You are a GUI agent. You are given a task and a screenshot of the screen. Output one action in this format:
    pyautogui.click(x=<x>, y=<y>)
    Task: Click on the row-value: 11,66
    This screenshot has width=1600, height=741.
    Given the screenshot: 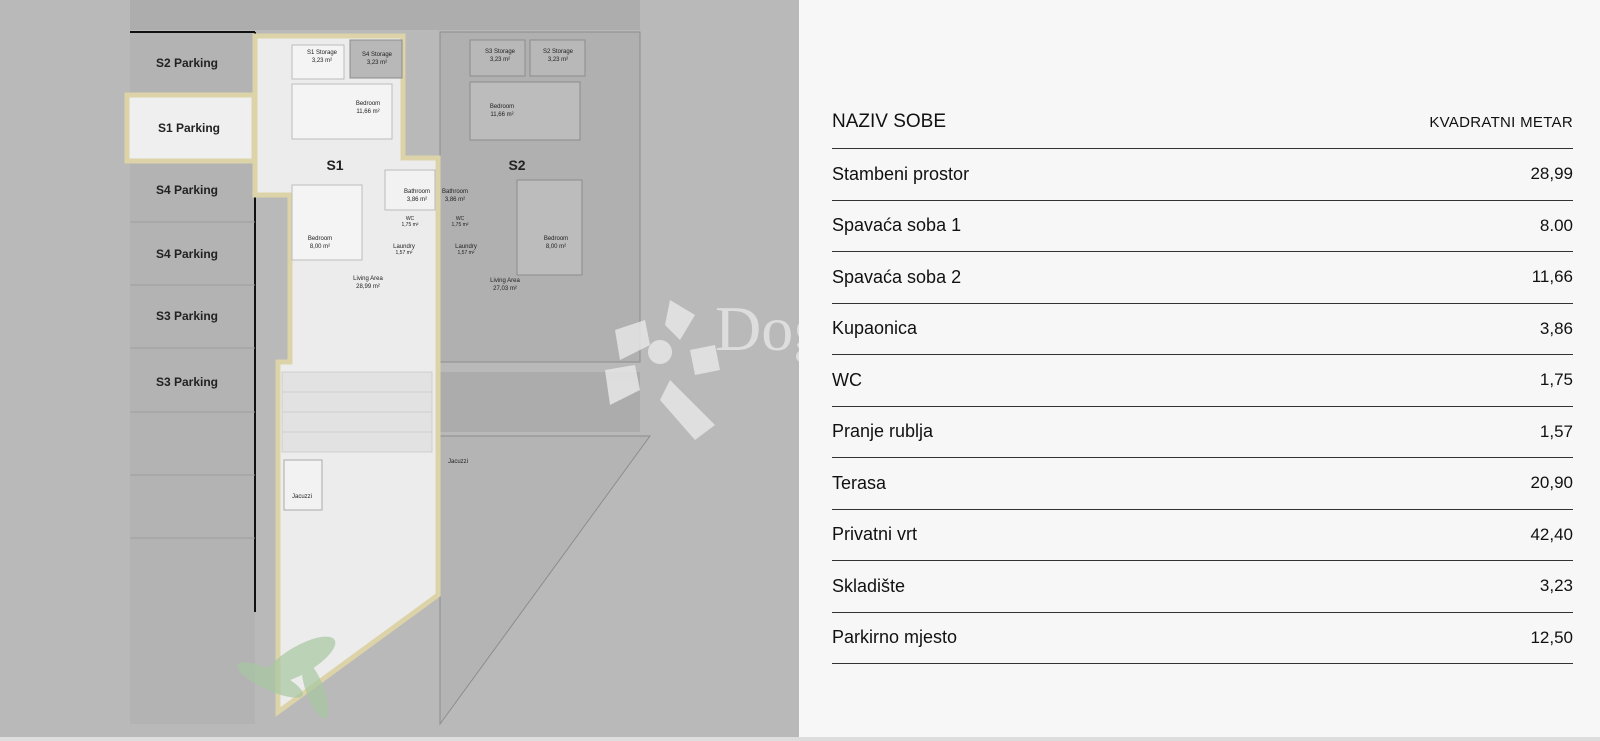 What is the action you would take?
    pyautogui.click(x=1552, y=277)
    